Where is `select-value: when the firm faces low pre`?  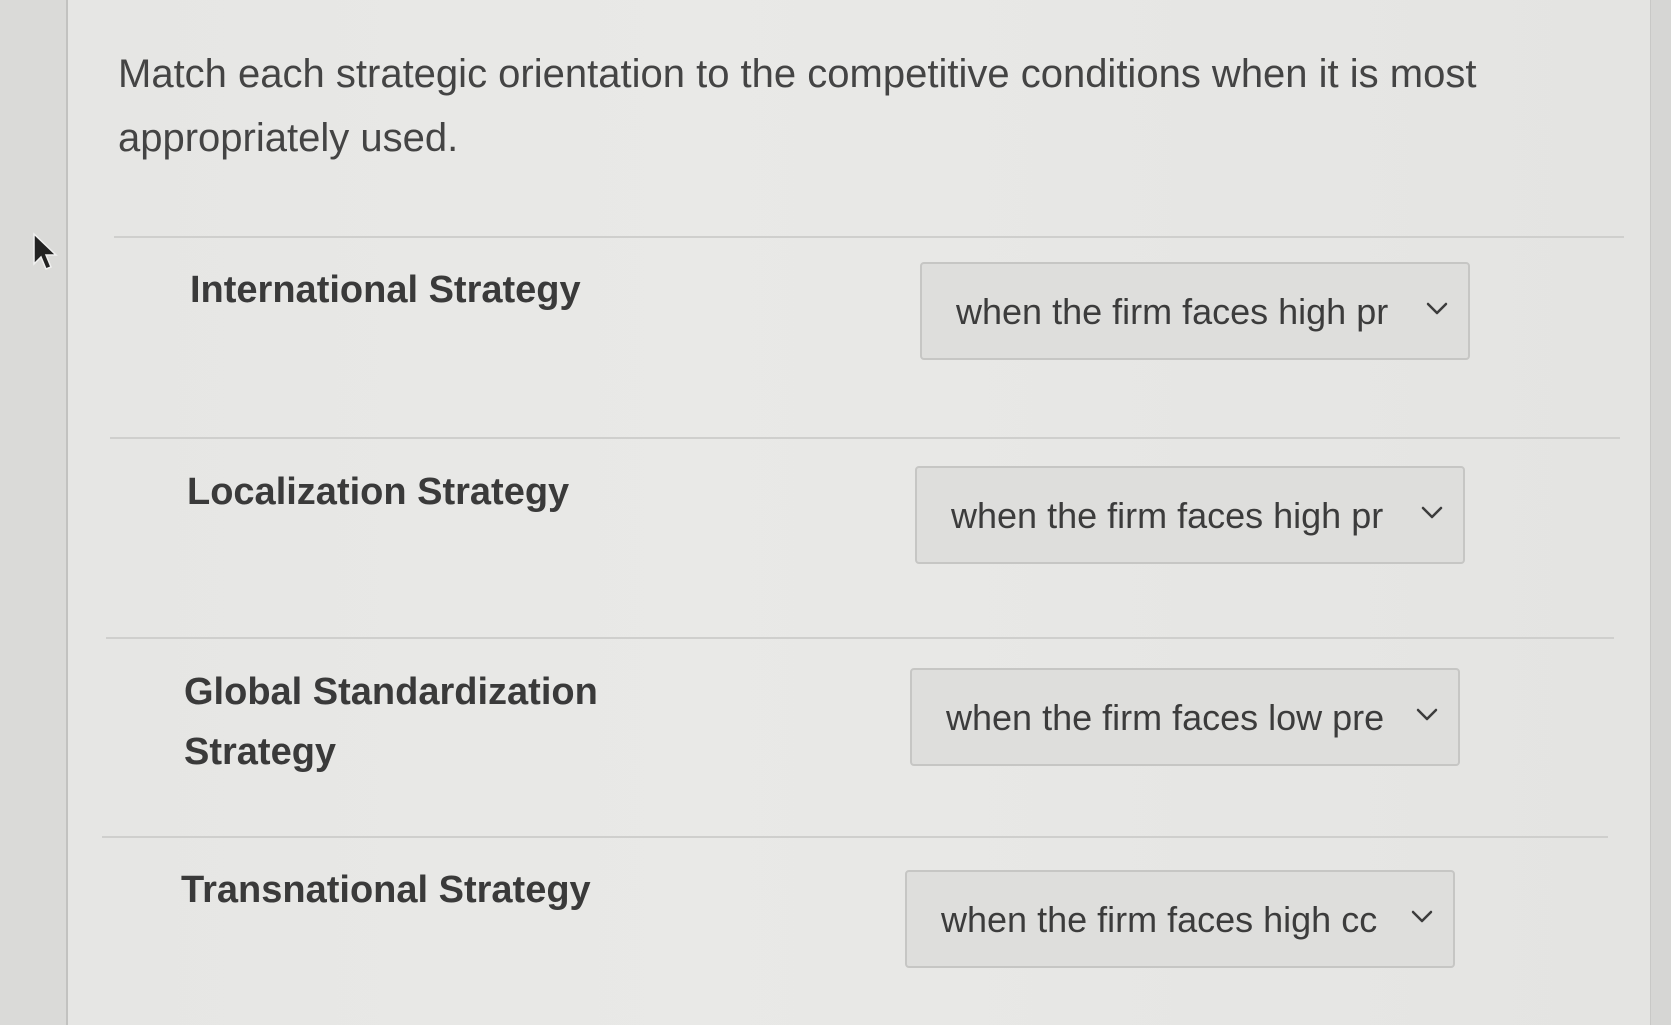
select-value: when the firm faces low pre is located at coordinates (1165, 717).